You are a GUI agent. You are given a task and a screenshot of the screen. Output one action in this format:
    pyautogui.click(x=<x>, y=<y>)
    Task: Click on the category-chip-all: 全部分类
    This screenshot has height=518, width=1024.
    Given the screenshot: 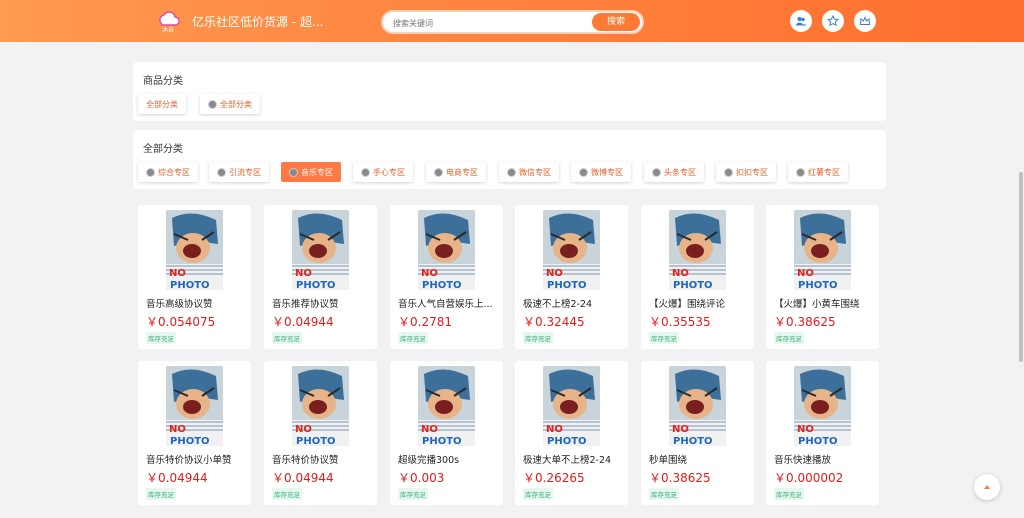 What is the action you would take?
    pyautogui.click(x=162, y=104)
    